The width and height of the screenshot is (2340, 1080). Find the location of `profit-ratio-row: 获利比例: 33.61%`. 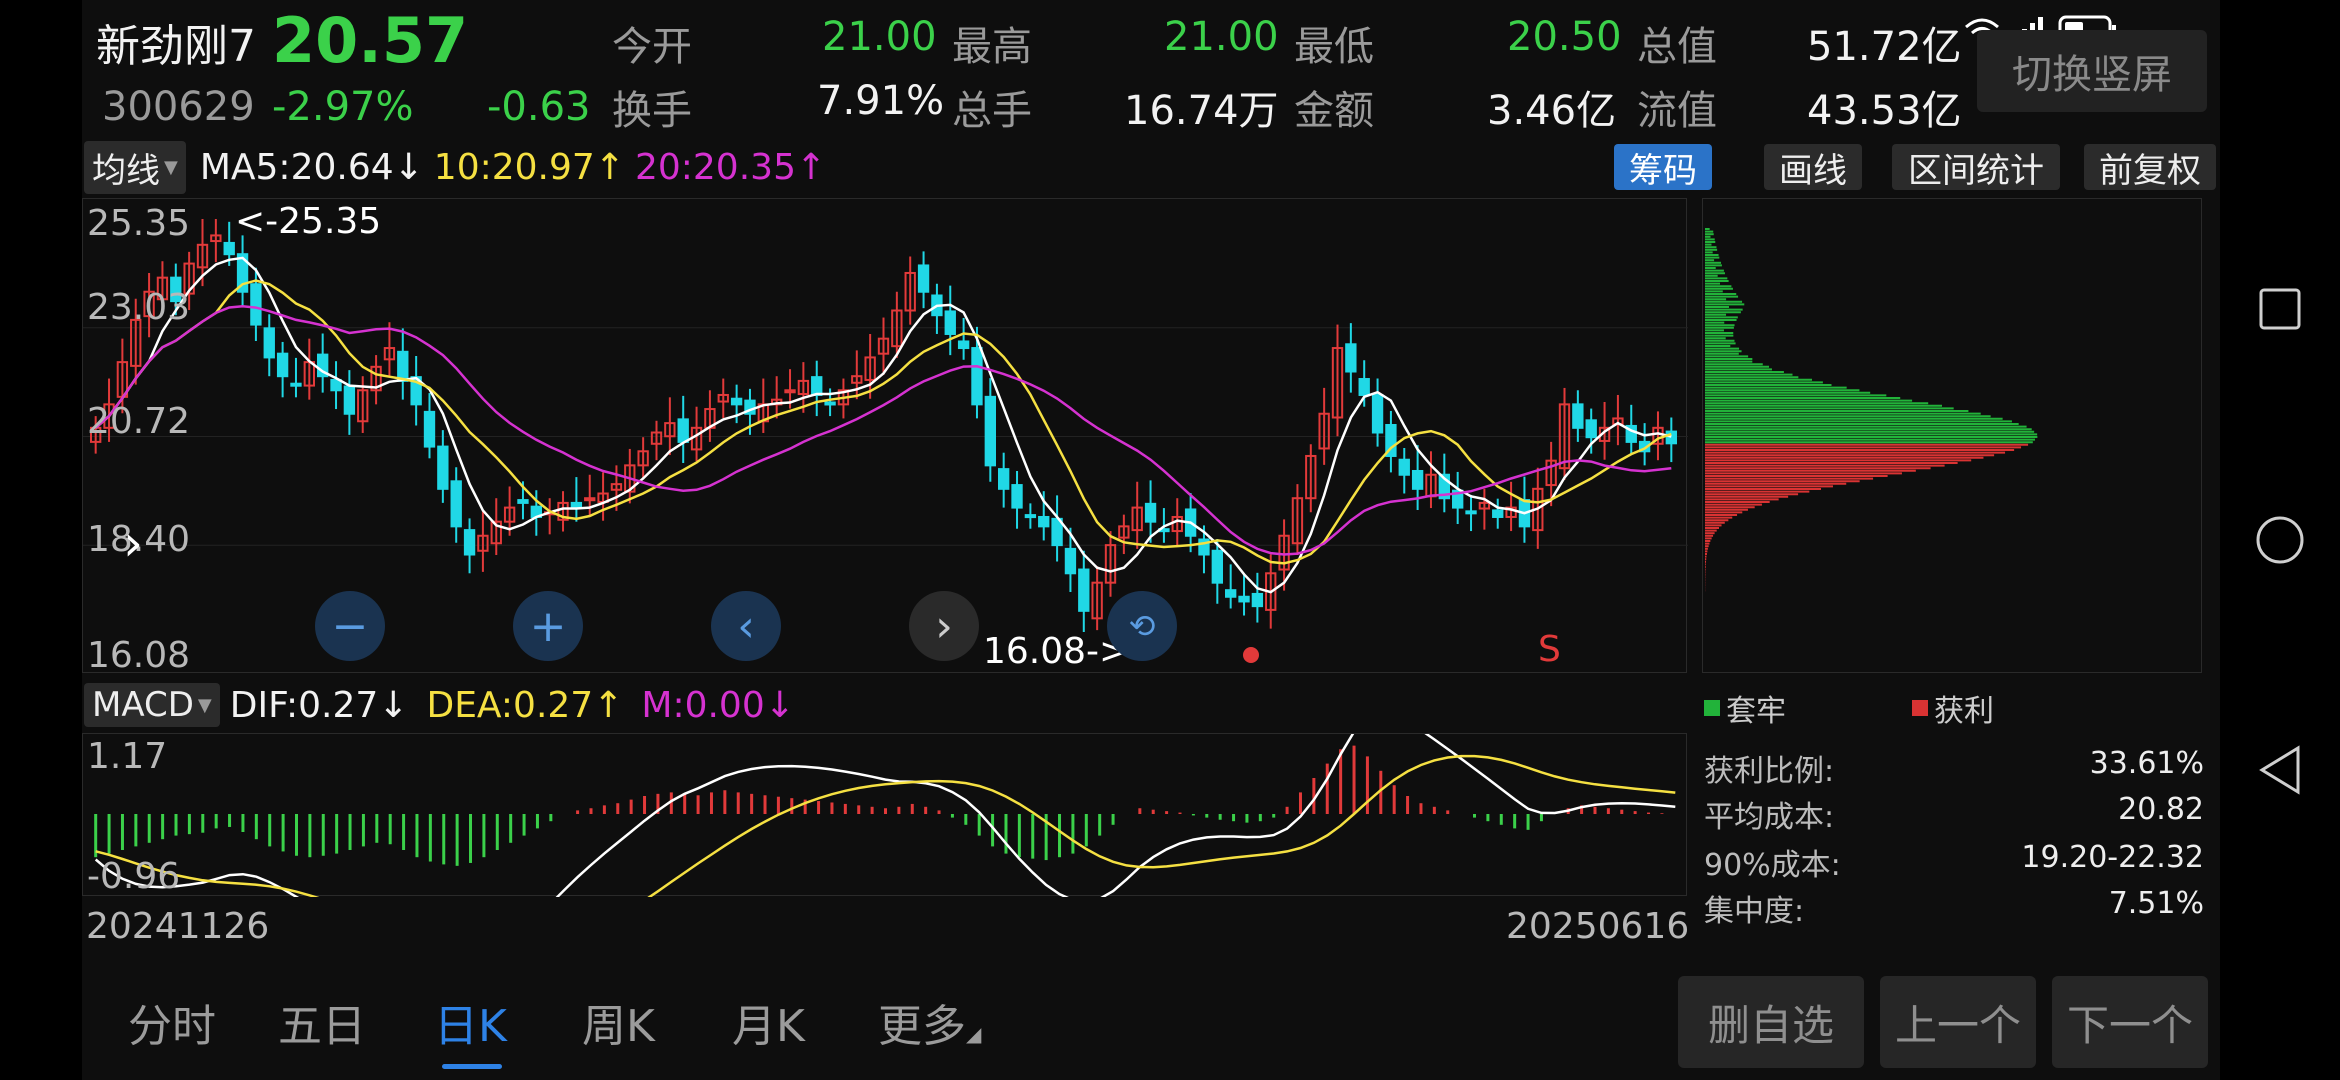

profit-ratio-row: 获利比例: 33.61% is located at coordinates (1954, 768).